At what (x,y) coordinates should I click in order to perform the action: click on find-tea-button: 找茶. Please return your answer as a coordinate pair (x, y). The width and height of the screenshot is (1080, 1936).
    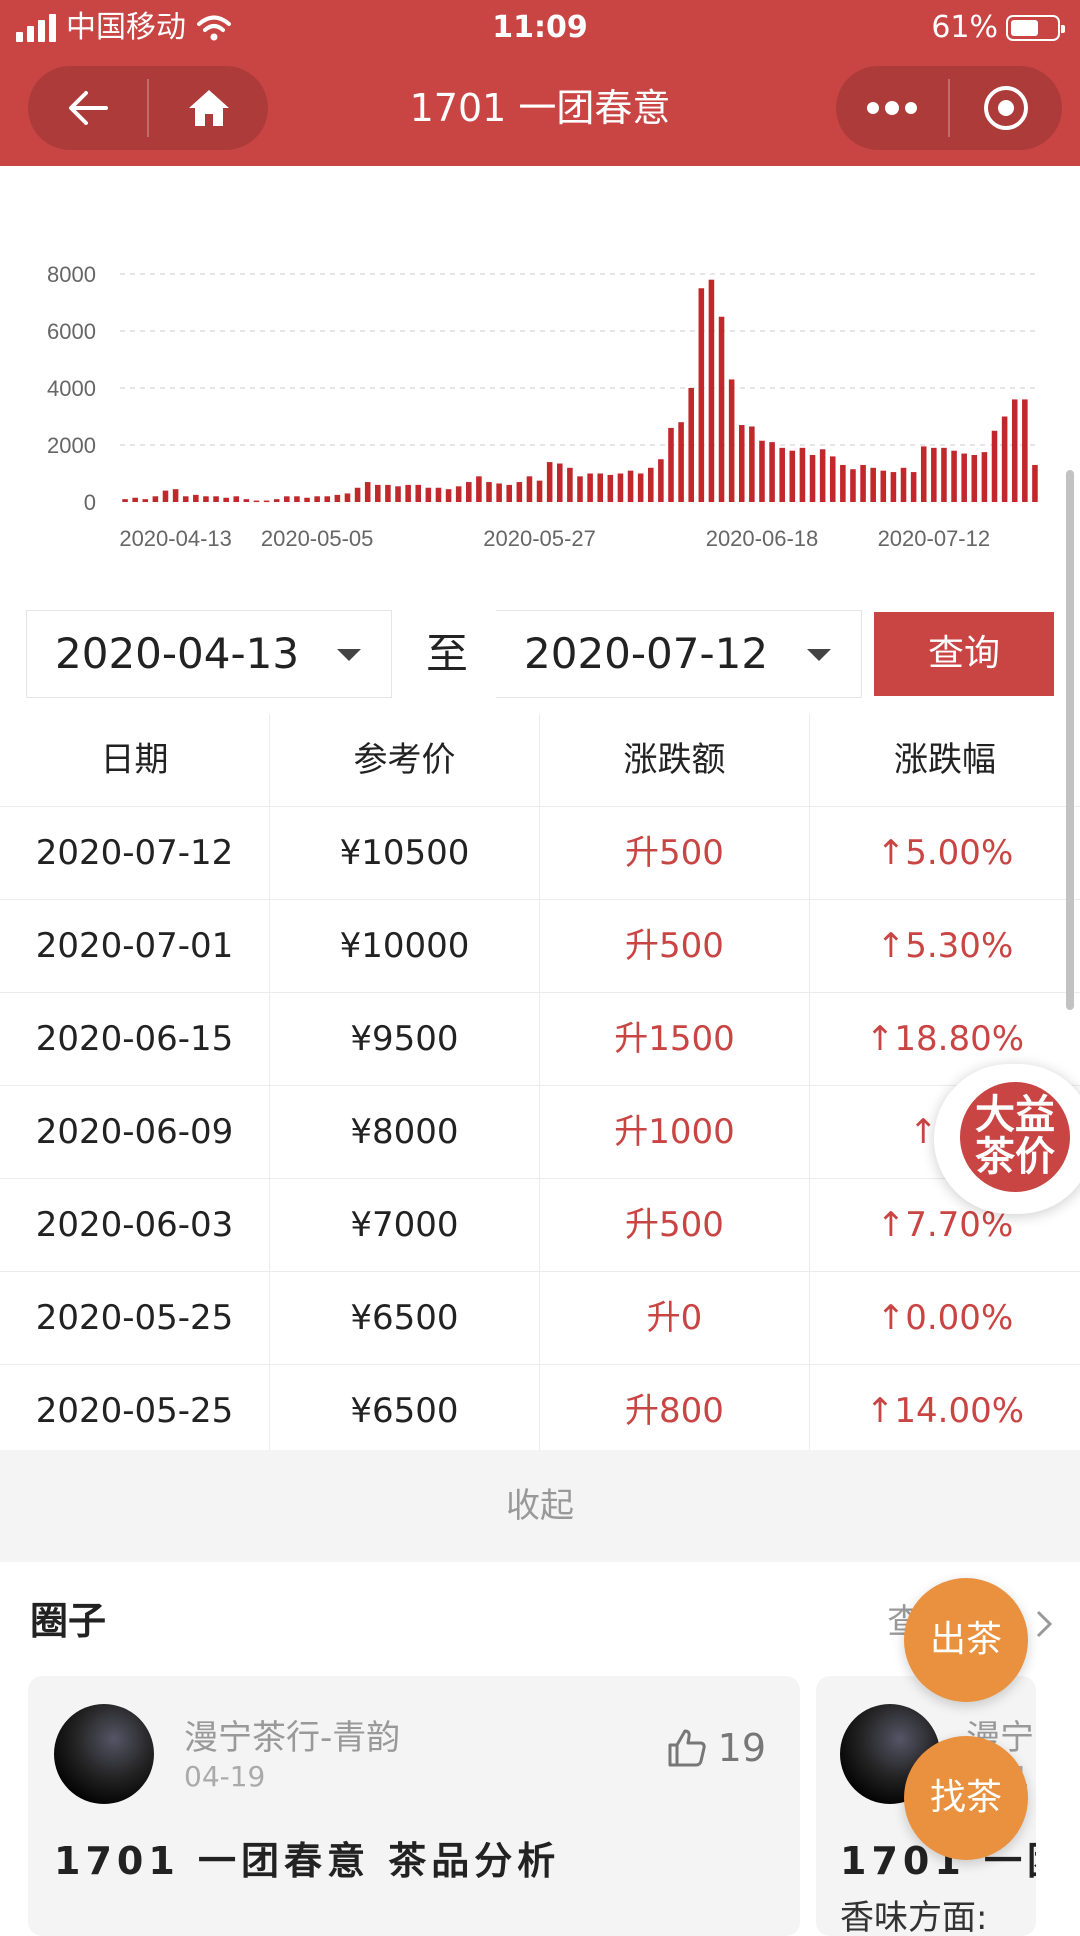
    Looking at the image, I should click on (966, 1798).